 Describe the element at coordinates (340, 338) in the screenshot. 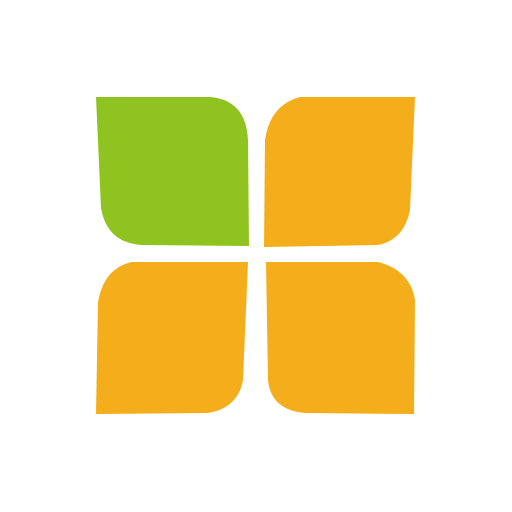

I see `logo-tile-bottom-right` at that location.